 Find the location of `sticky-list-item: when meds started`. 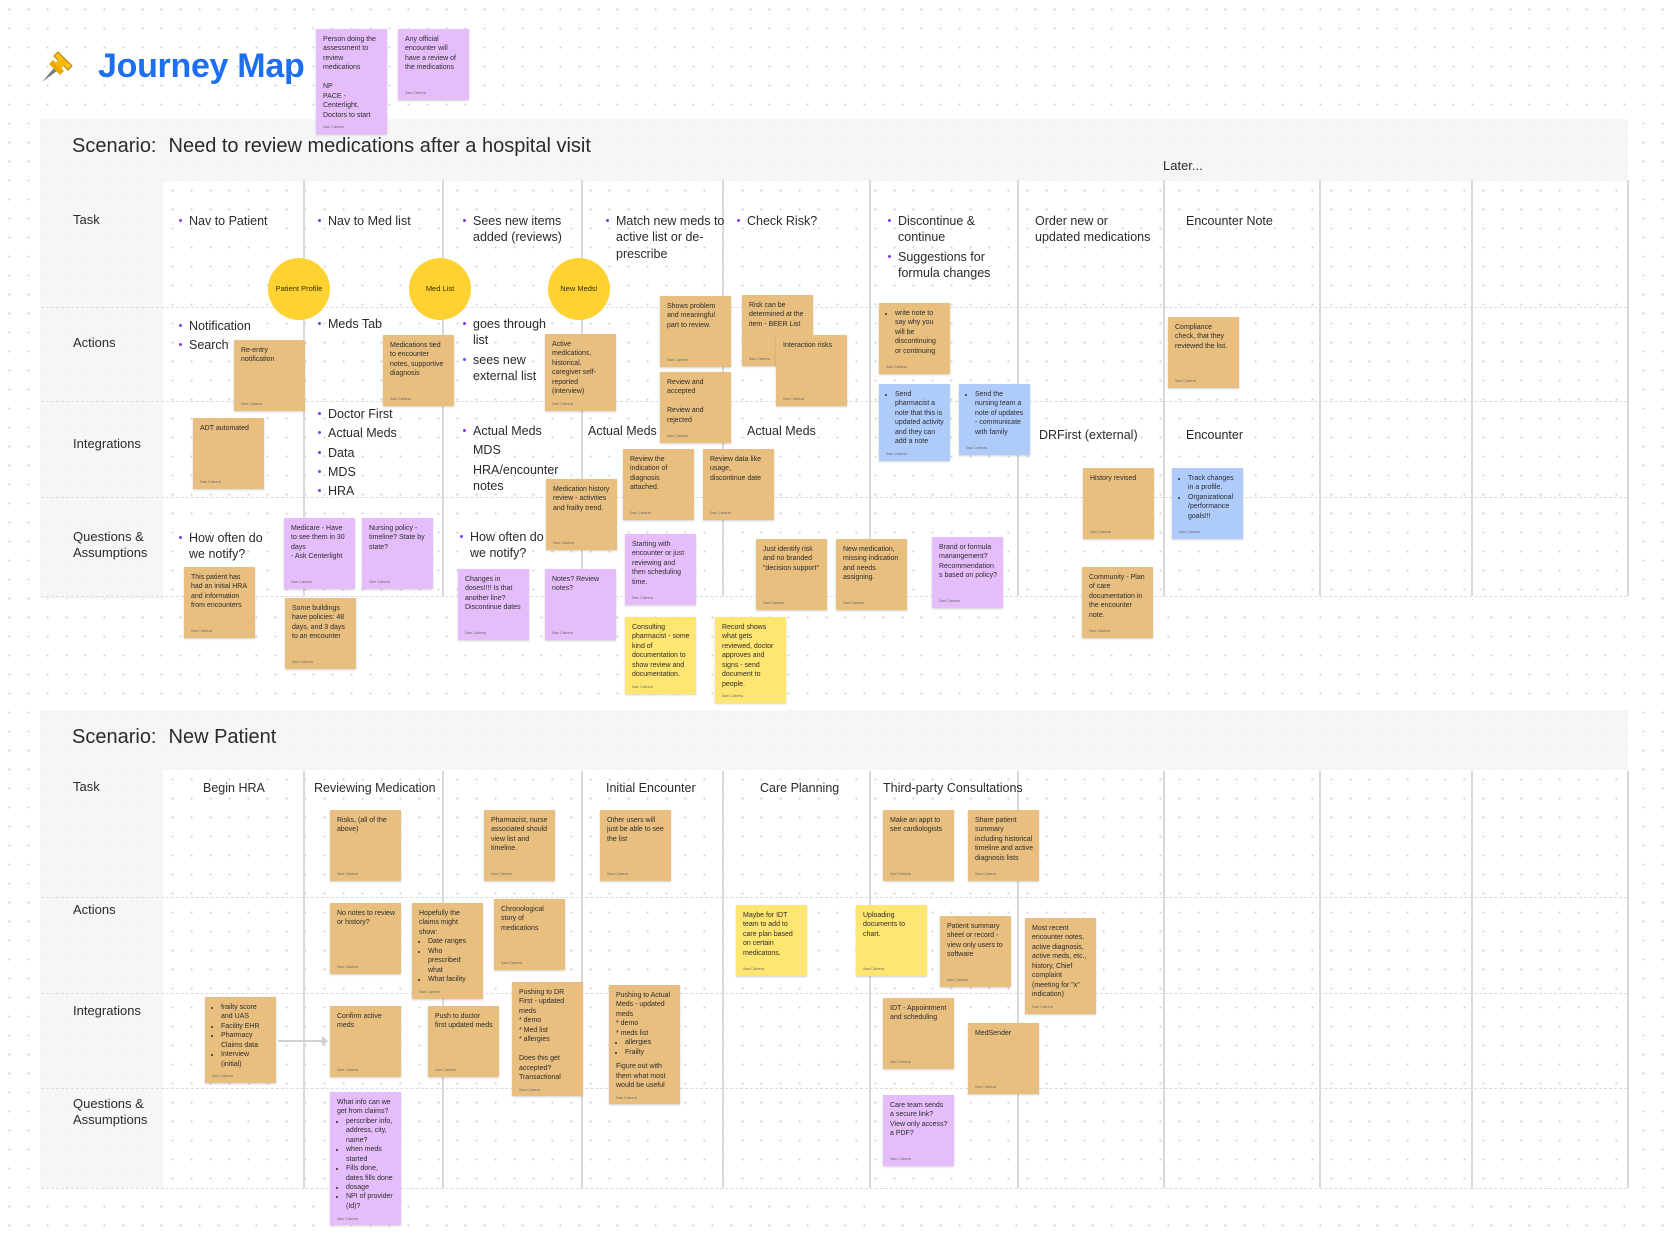

sticky-list-item: when meds started is located at coordinates (370, 1154).